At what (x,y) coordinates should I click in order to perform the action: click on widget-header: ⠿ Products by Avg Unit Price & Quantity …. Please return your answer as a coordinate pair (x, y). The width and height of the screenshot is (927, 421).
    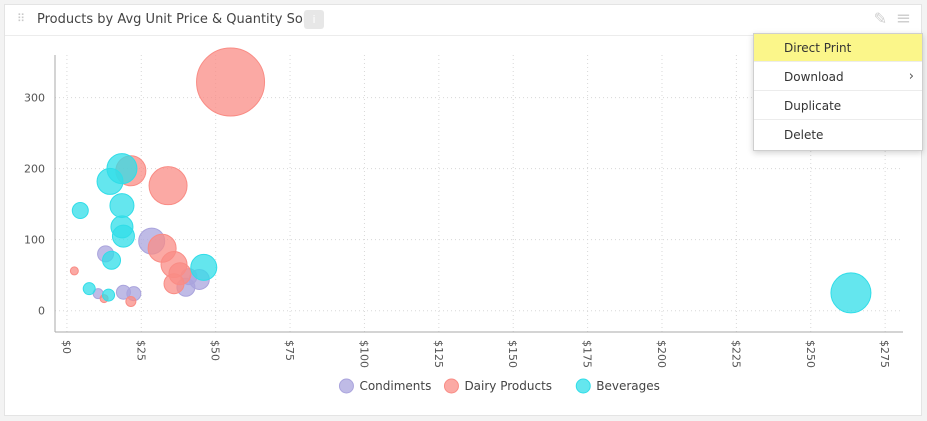
    Looking at the image, I should click on (463, 20).